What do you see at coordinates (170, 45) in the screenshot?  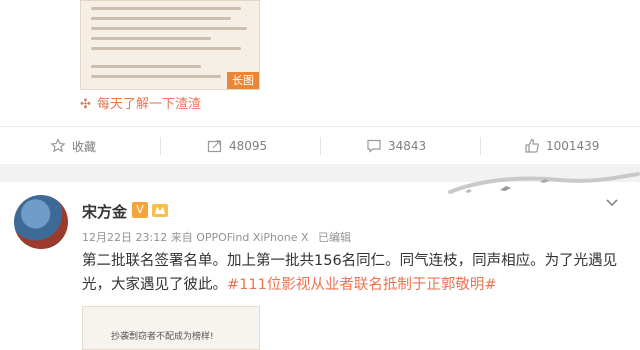 I see `long-image-preview: 长图` at bounding box center [170, 45].